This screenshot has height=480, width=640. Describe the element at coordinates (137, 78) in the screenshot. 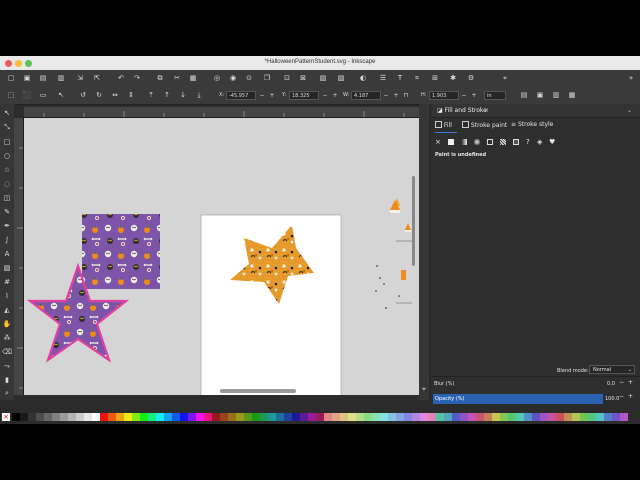

I see `redo-icon: ↷` at that location.